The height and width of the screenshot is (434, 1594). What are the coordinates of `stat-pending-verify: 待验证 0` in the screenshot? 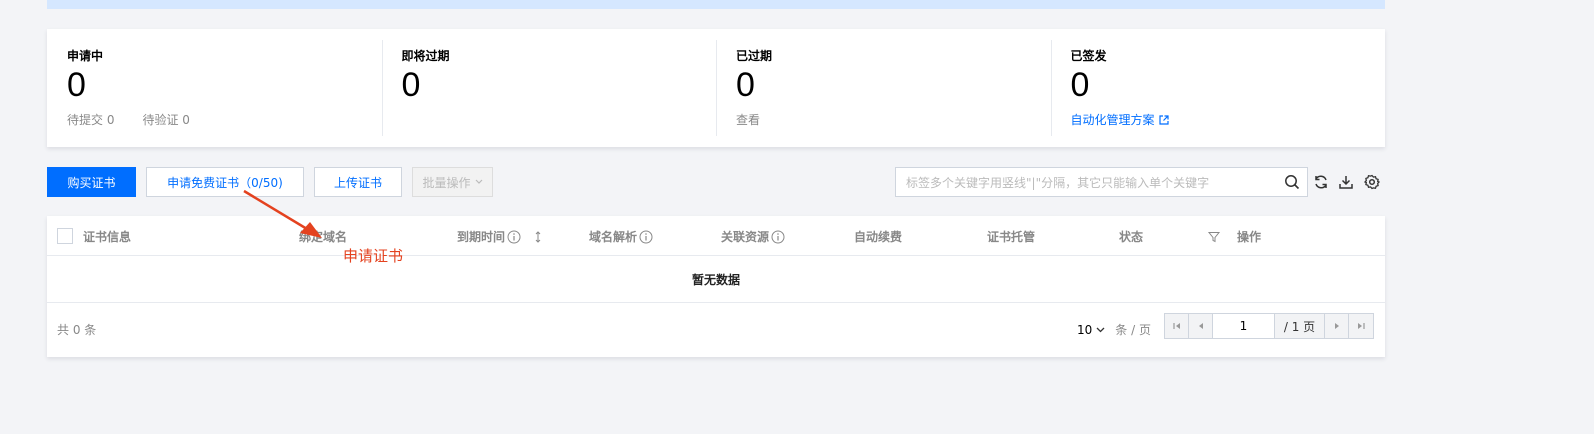 It's located at (165, 120).